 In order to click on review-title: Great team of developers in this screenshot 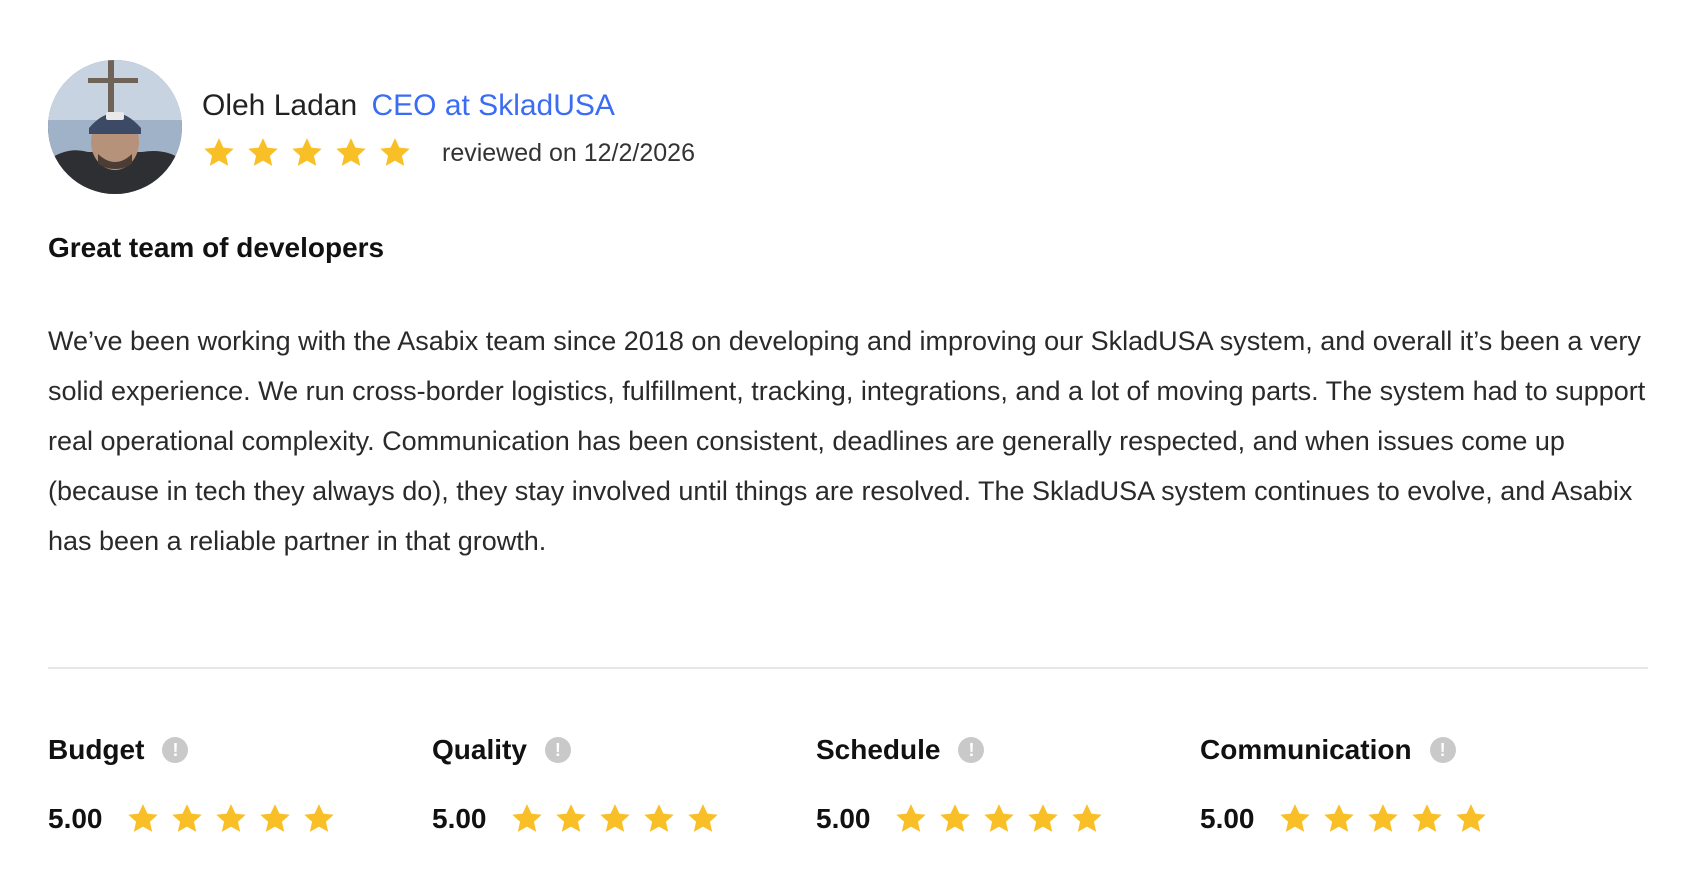, I will do `click(216, 247)`.